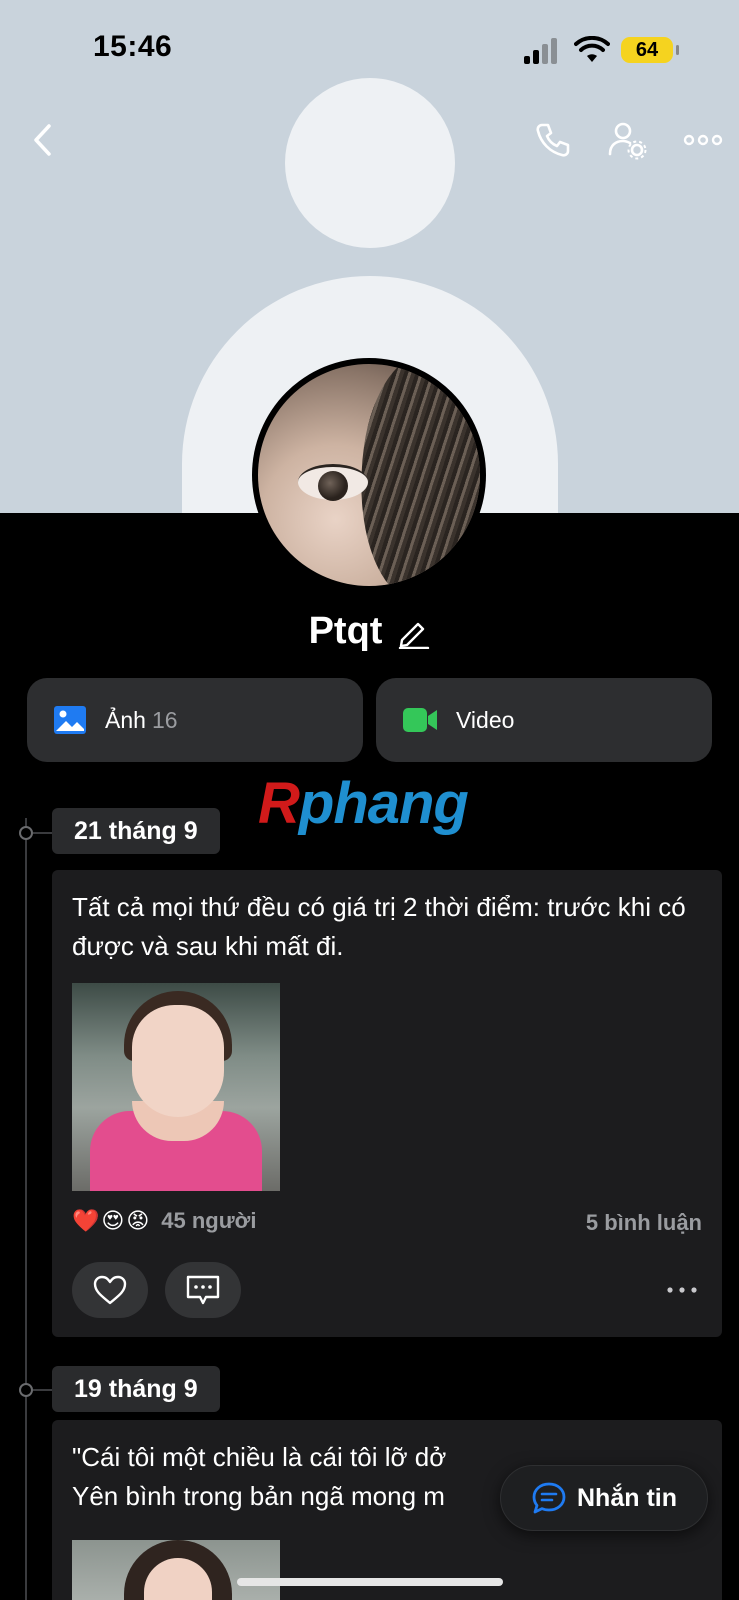 The width and height of the screenshot is (739, 1600). I want to click on more-options-button, so click(703, 140).